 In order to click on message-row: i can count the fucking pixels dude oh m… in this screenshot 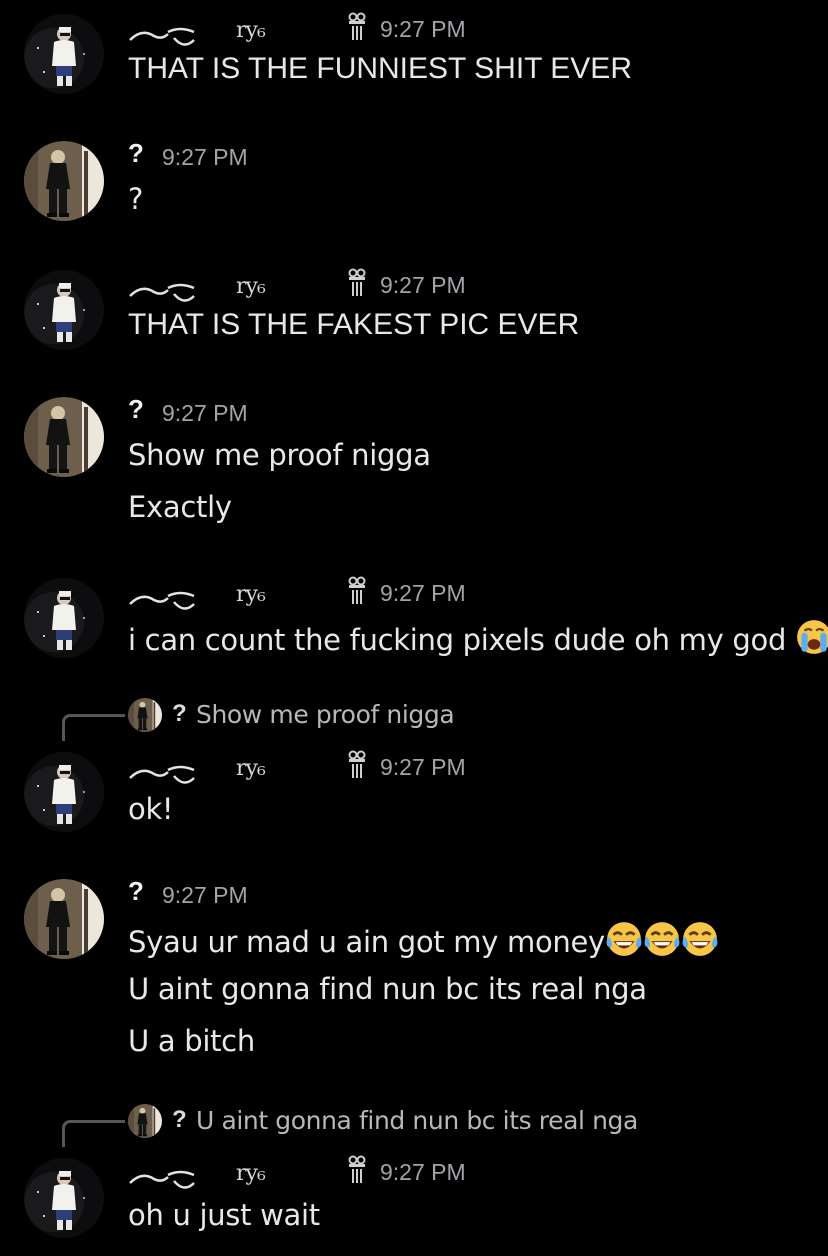, I will do `click(478, 637)`.